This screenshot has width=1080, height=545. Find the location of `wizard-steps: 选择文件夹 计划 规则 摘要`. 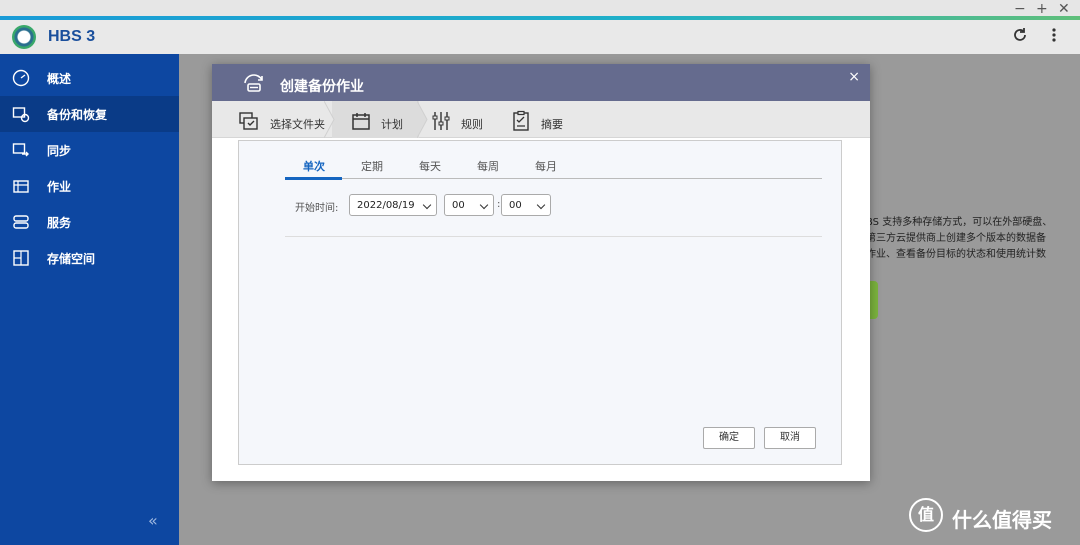

wizard-steps: 选择文件夹 计划 规则 摘要 is located at coordinates (541, 119).